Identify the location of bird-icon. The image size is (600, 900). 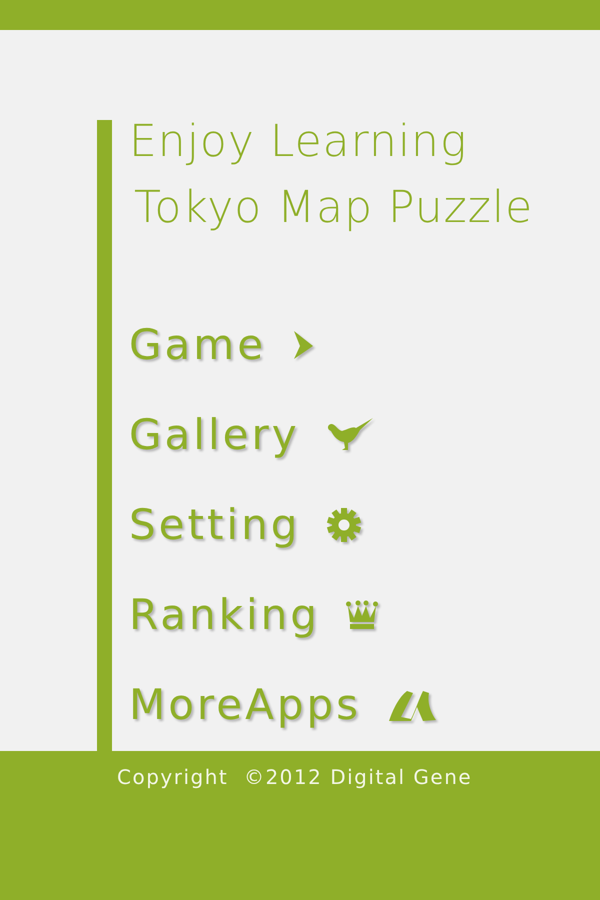
(350, 435).